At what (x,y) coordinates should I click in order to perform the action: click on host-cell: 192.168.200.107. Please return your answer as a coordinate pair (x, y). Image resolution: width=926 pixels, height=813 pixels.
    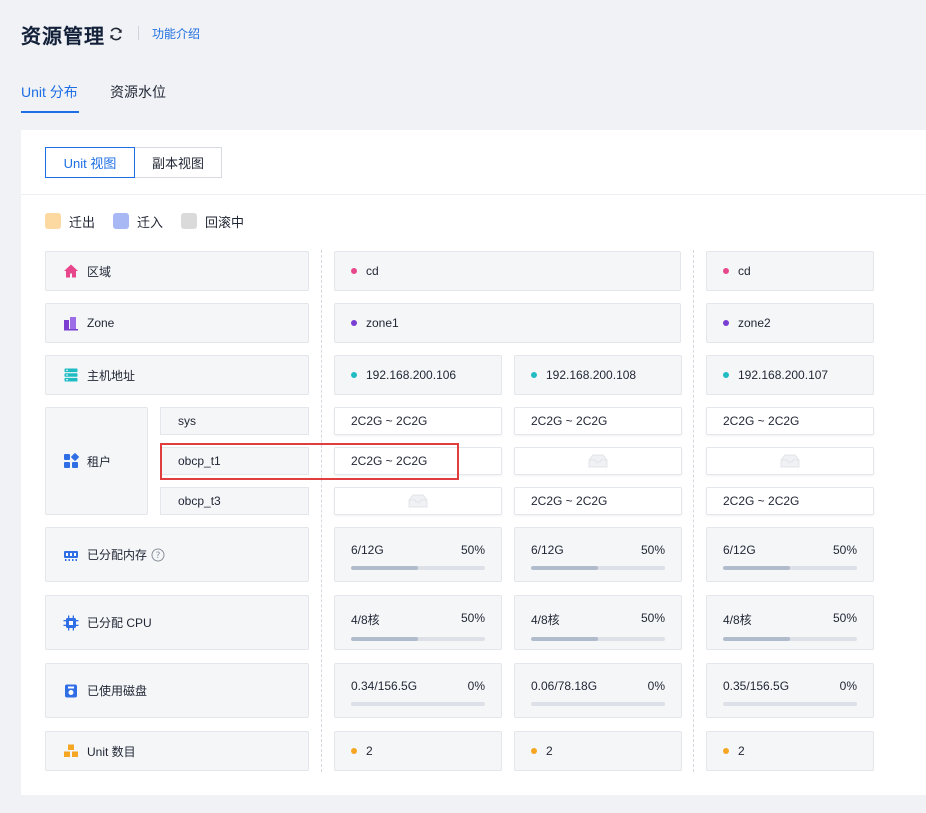
    Looking at the image, I should click on (790, 375).